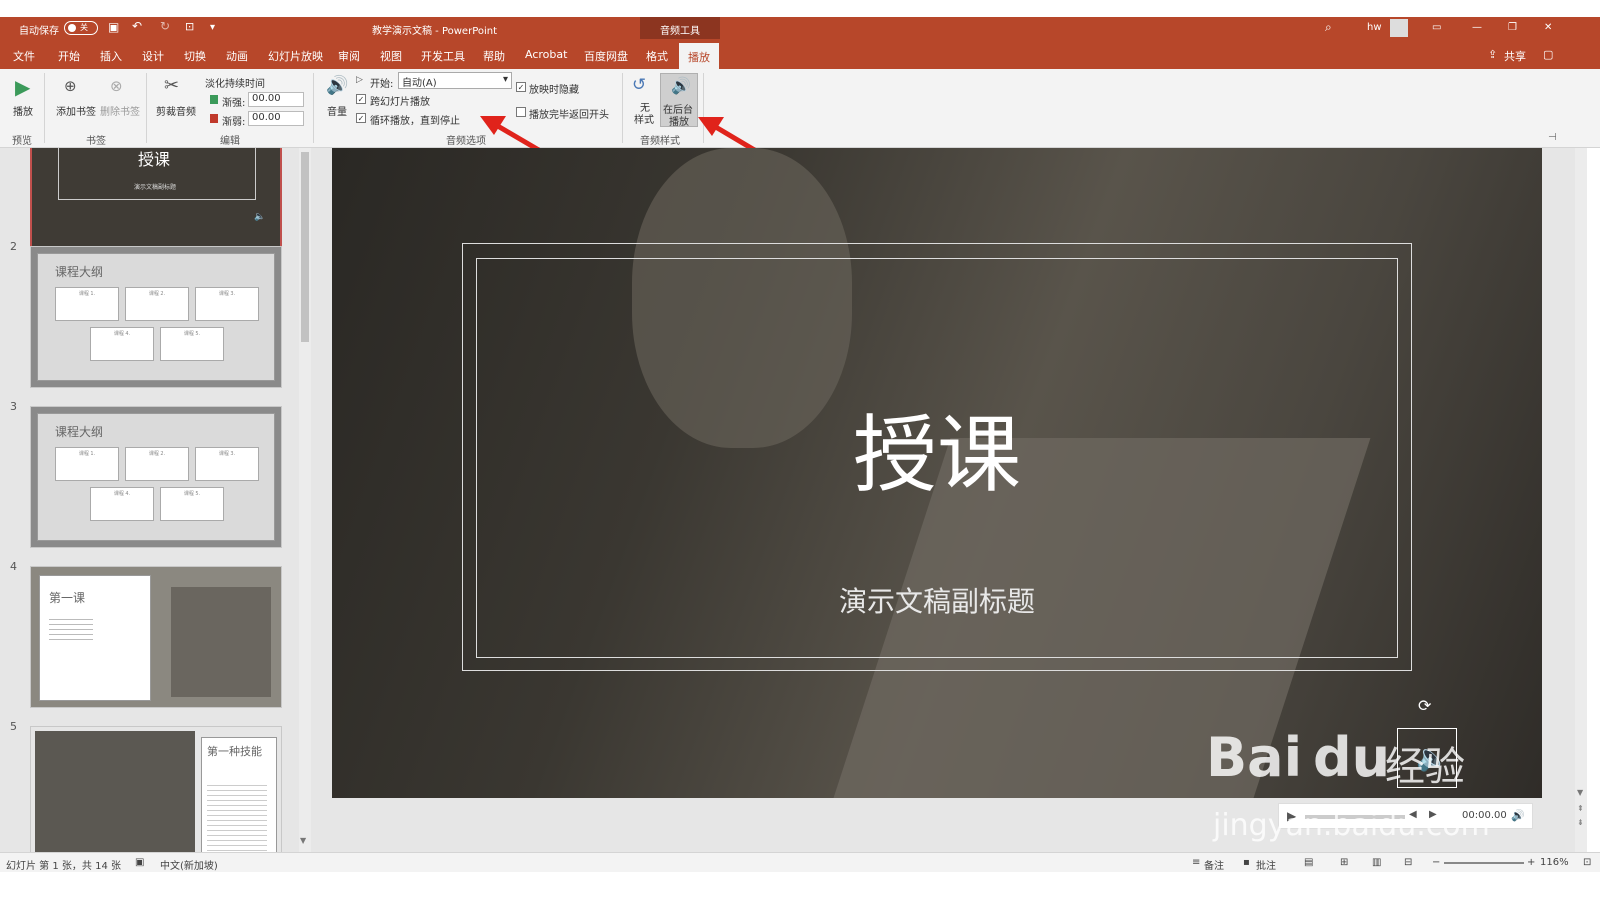 The width and height of the screenshot is (1600, 900). What do you see at coordinates (1266, 864) in the screenshot?
I see `comments-button: 批注` at bounding box center [1266, 864].